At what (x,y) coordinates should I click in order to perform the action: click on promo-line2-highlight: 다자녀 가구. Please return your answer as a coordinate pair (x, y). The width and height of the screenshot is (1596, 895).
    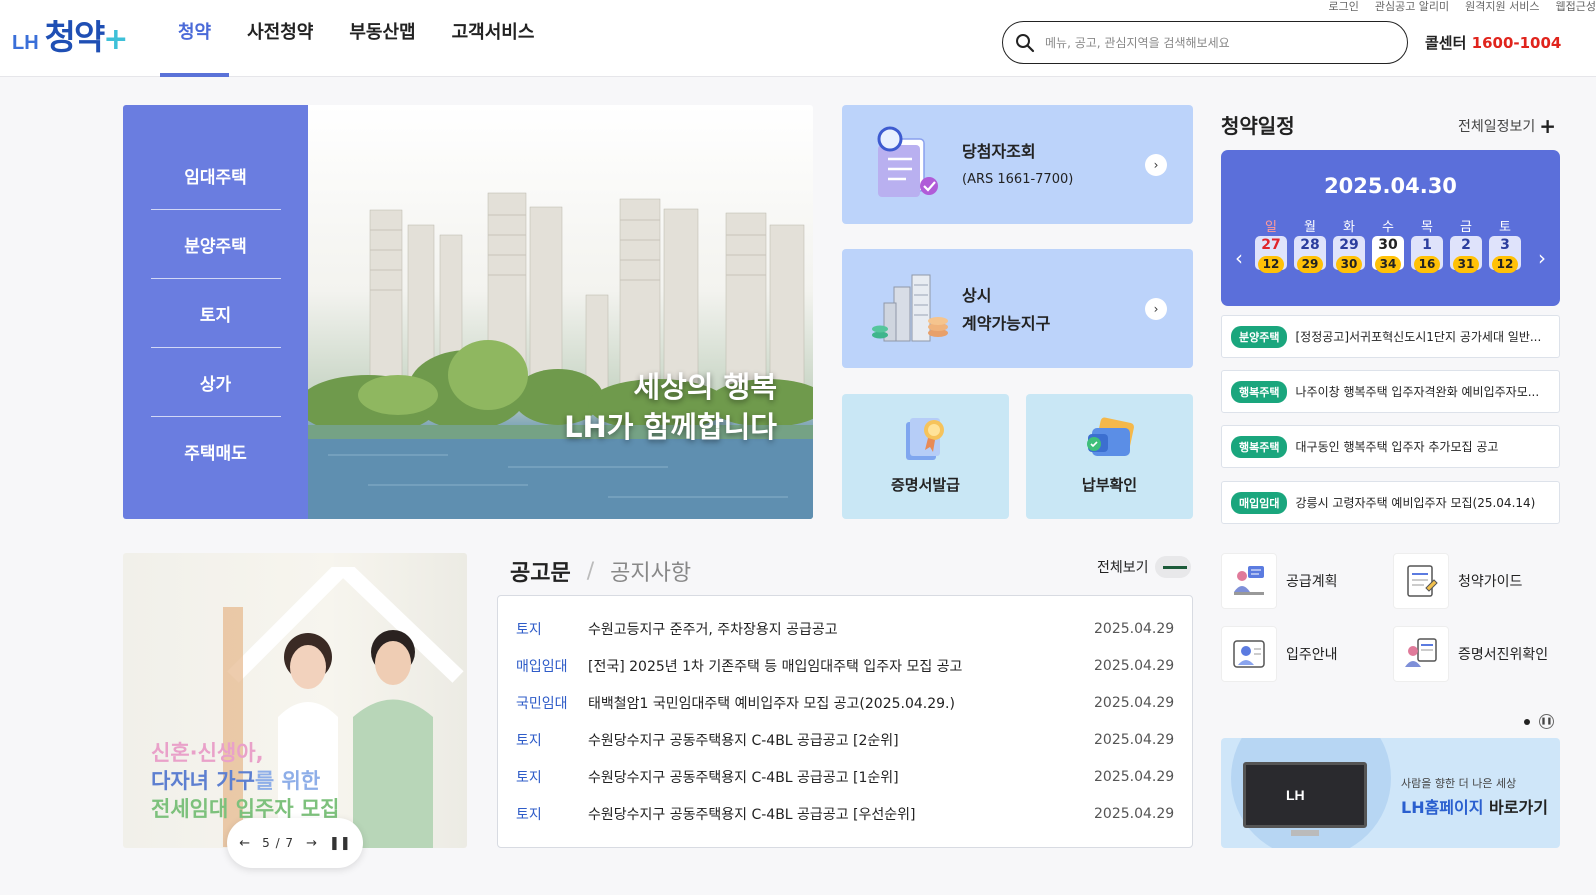
    Looking at the image, I should click on (203, 781).